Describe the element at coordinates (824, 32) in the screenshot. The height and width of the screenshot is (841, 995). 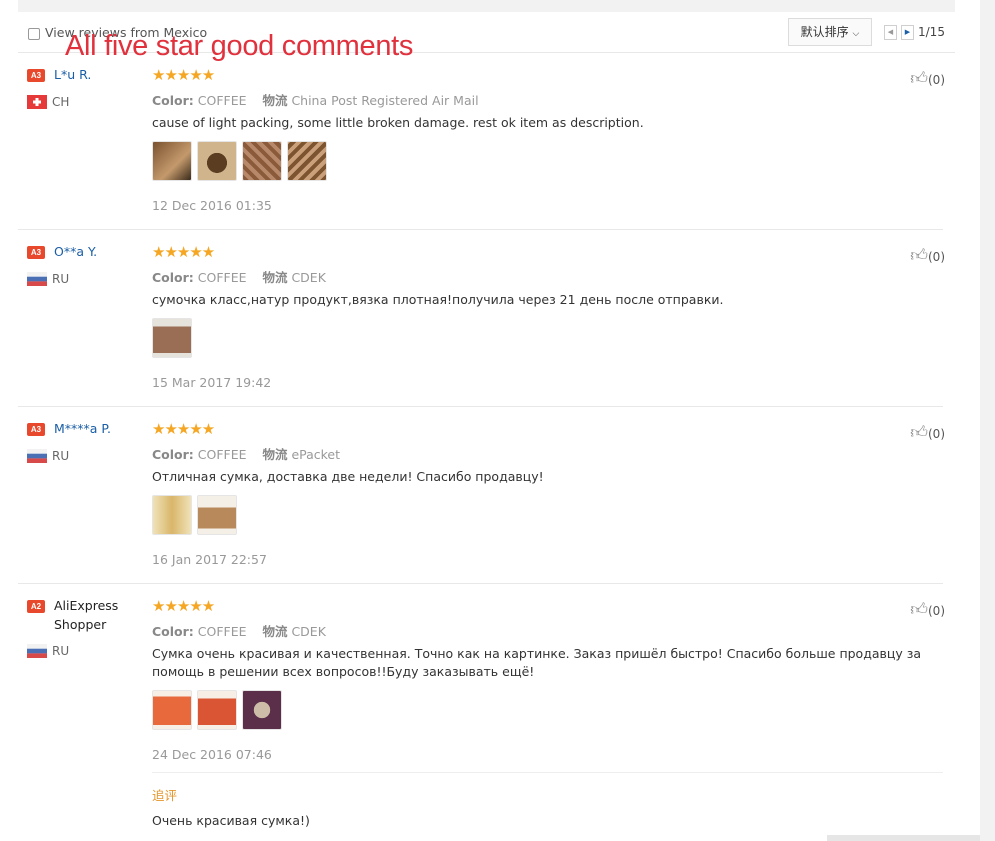
I see `sort-label: 默认排序` at that location.